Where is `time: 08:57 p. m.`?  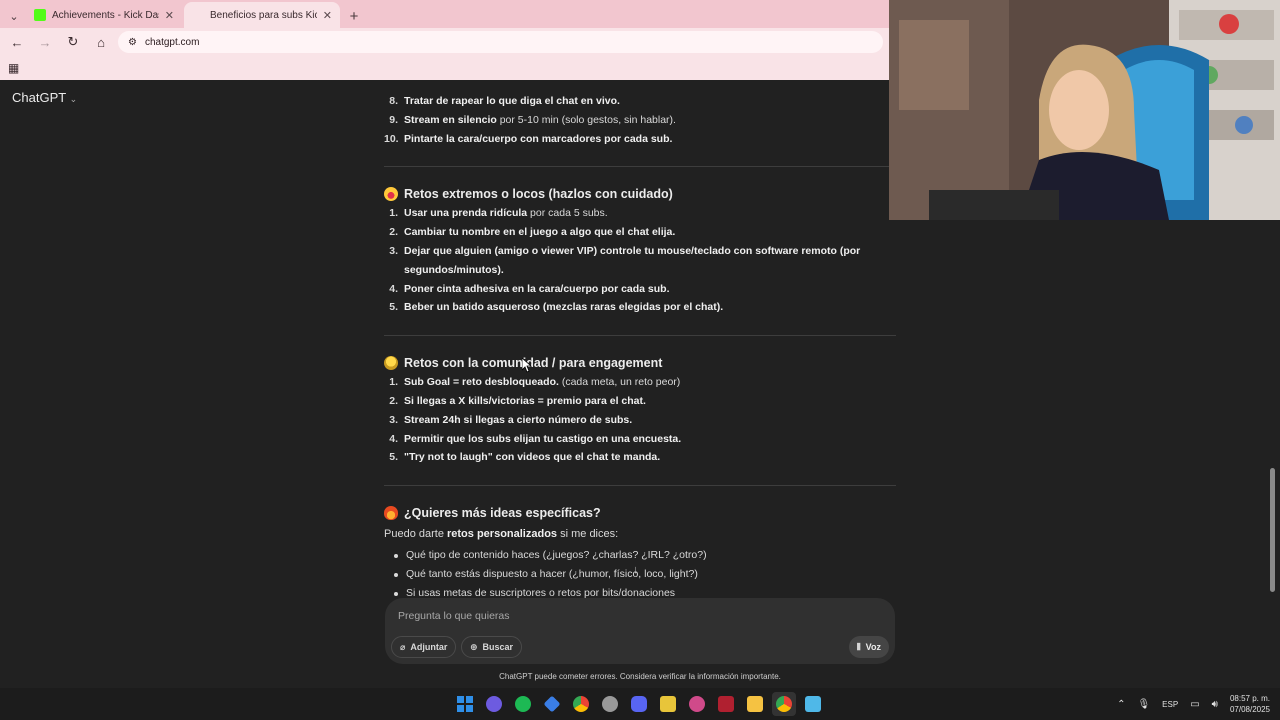 time: 08:57 p. m. is located at coordinates (1249, 698).